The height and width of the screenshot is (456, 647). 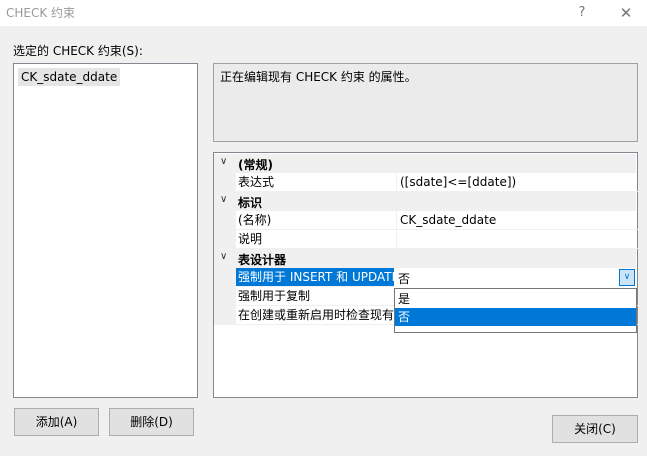 What do you see at coordinates (404, 279) in the screenshot?
I see `combo-value: 否` at bounding box center [404, 279].